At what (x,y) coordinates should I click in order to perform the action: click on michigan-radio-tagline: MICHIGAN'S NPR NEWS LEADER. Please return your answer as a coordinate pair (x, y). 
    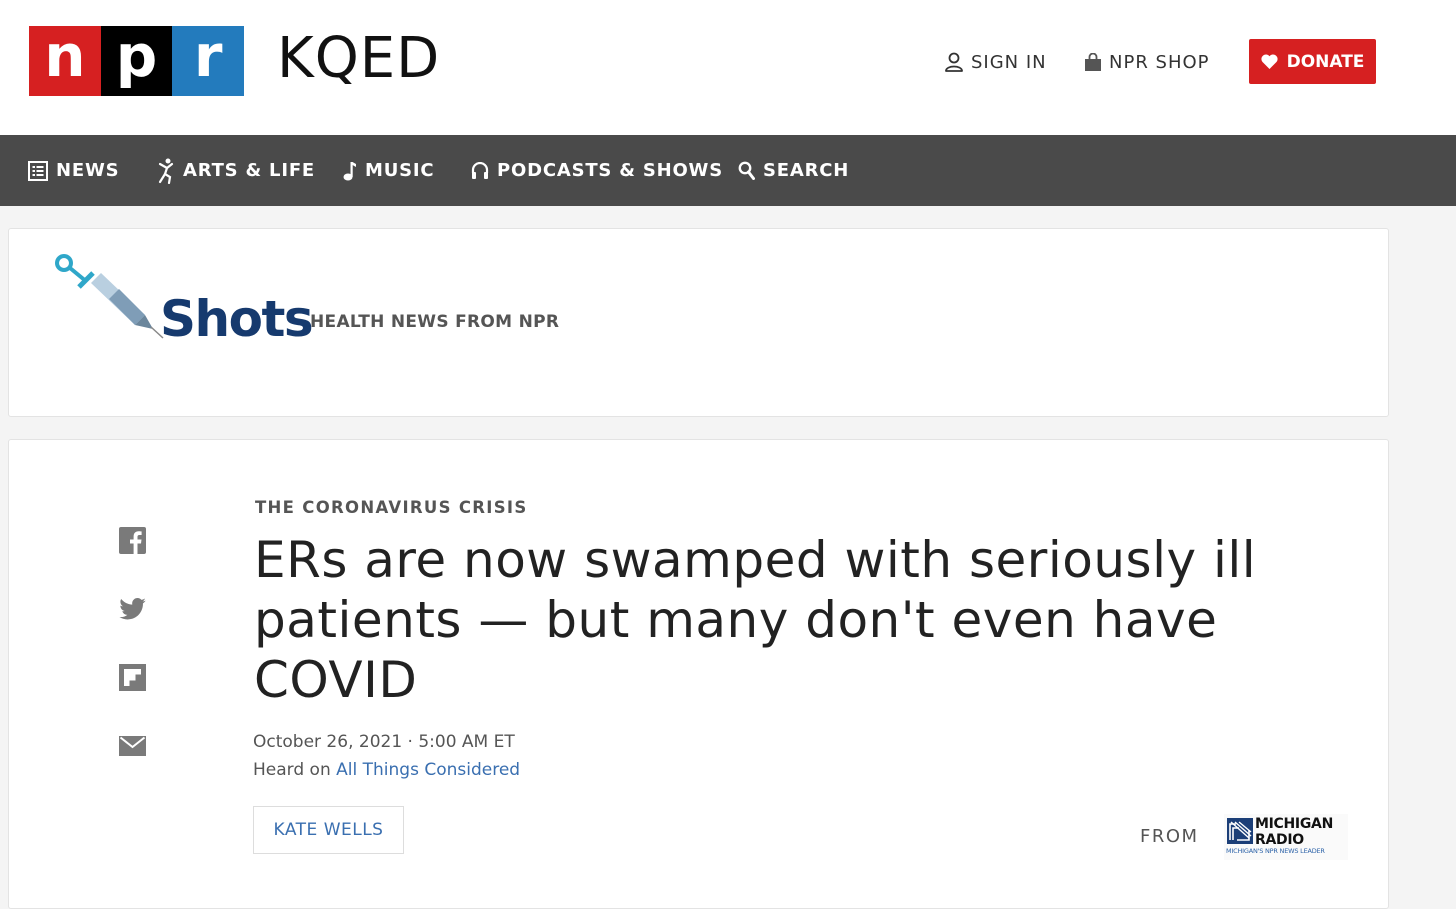
    Looking at the image, I should click on (1275, 851).